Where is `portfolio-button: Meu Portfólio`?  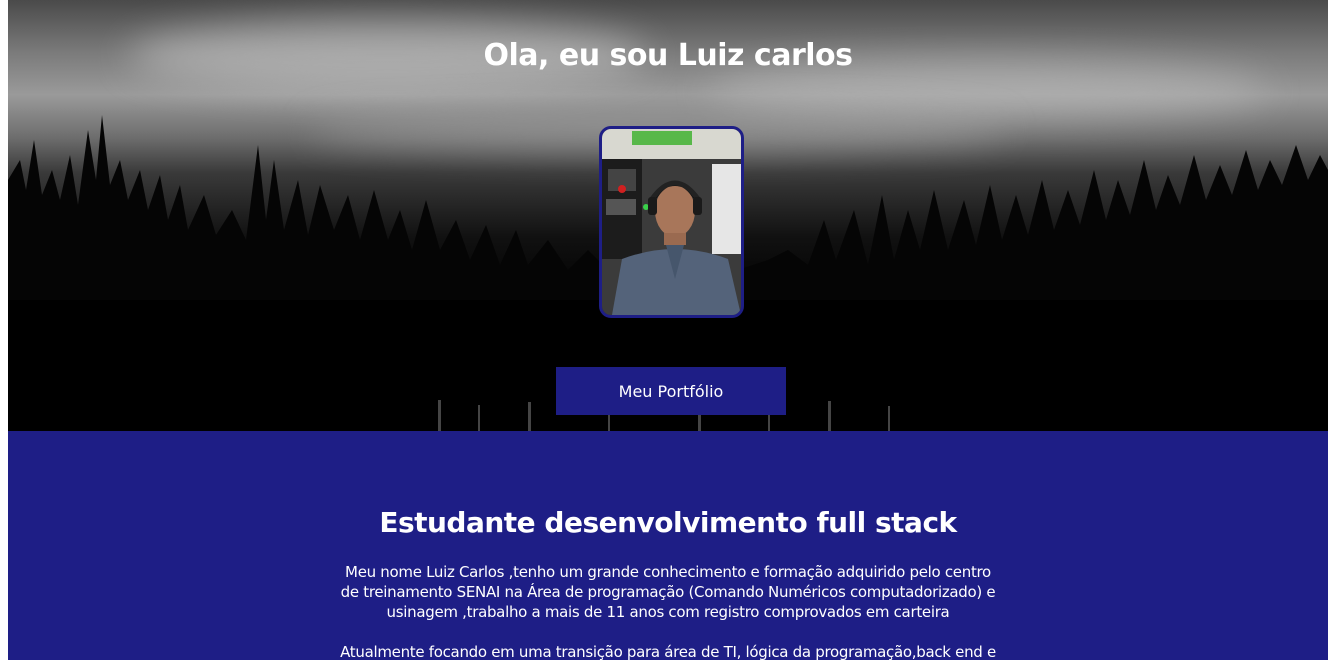
portfolio-button: Meu Portfólio is located at coordinates (671, 391).